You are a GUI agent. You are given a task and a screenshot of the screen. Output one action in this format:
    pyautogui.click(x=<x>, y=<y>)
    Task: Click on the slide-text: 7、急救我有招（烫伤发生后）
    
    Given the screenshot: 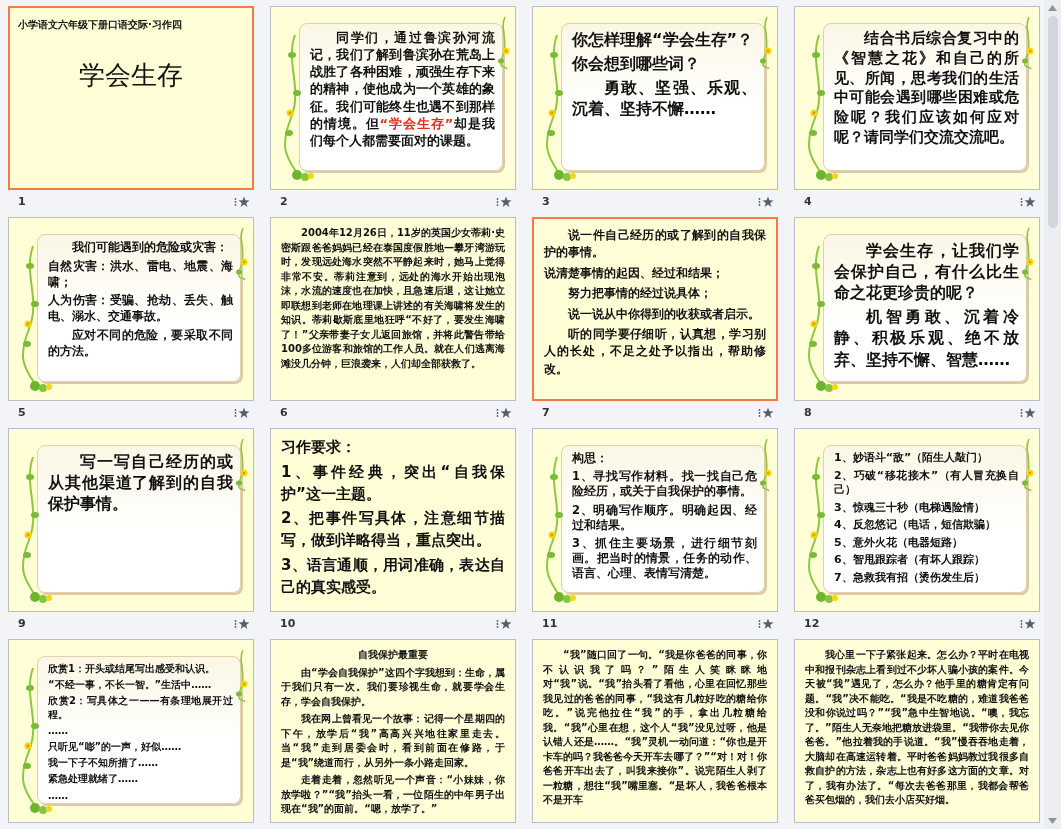 What is the action you would take?
    pyautogui.click(x=910, y=578)
    